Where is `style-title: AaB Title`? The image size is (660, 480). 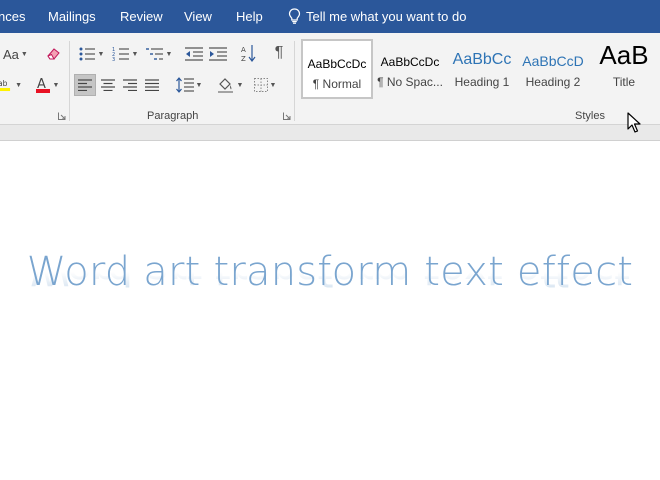
style-title: AaB Title is located at coordinates (624, 69).